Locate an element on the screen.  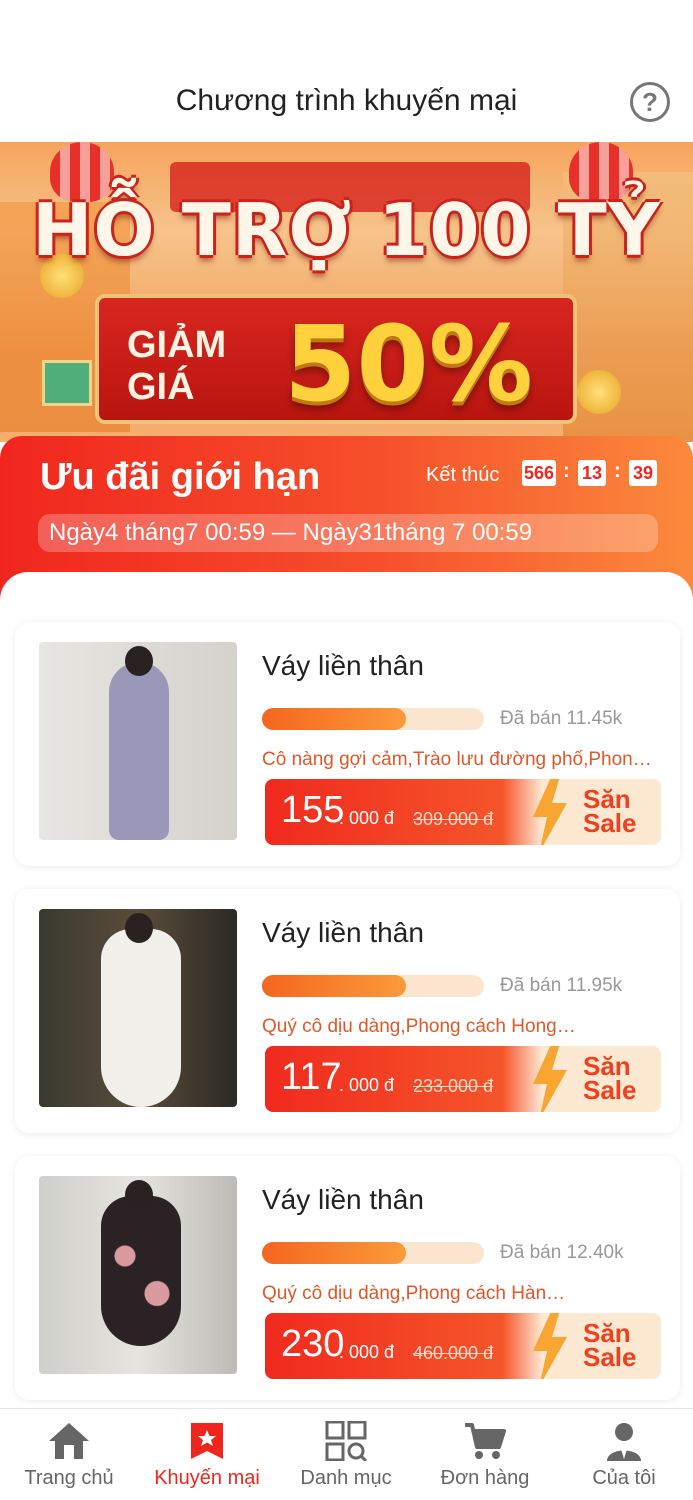
buy-button: 230 . 000 đ 460.000 đ Săn Sale is located at coordinates (463, 1346).